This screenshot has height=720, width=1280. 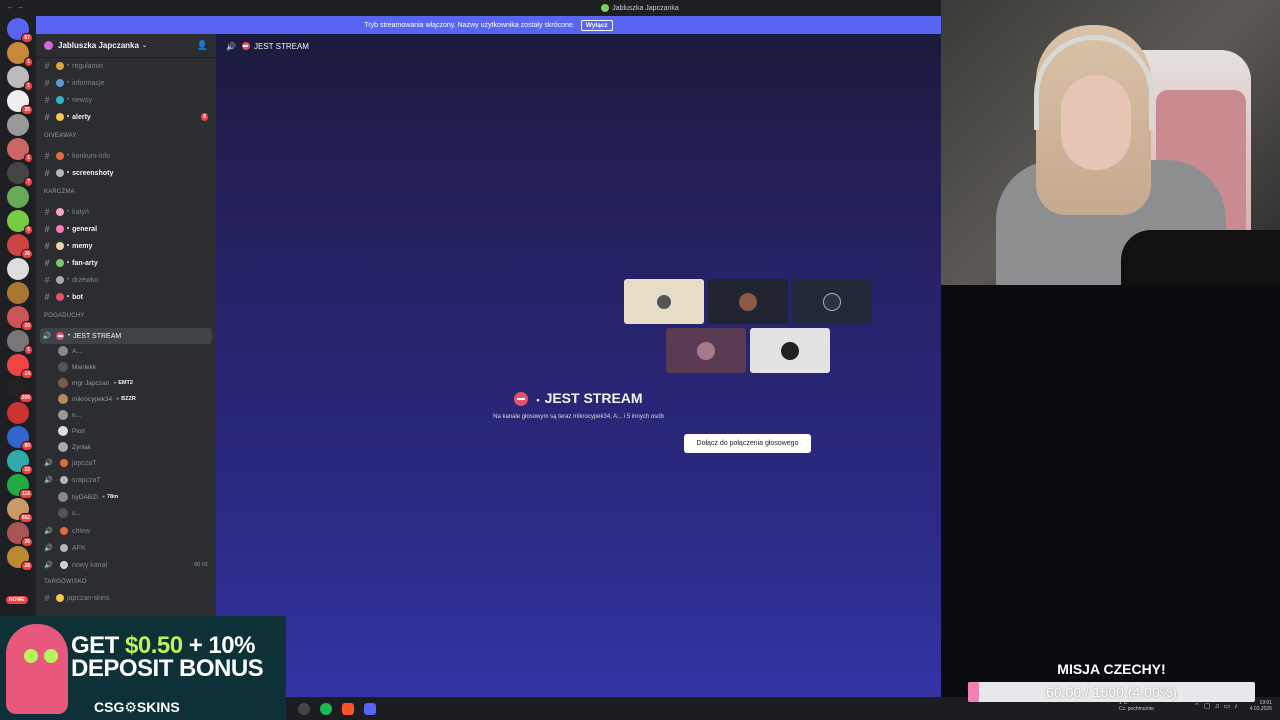 I want to click on text-channel-item: # • bot, so click(x=126, y=297).